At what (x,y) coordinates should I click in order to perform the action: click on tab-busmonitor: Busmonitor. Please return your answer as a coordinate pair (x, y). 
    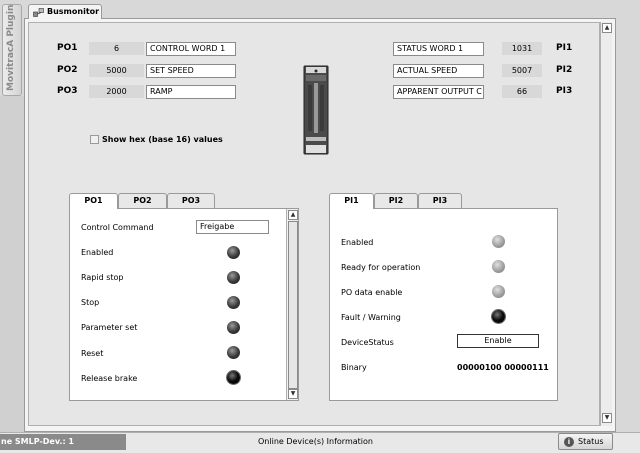
    Looking at the image, I should click on (65, 11).